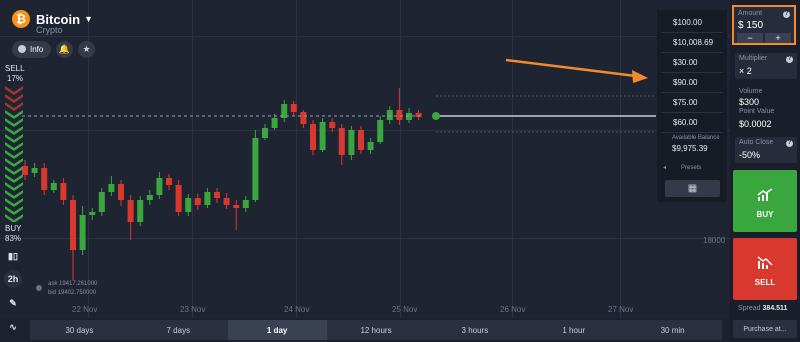 This screenshot has height=342, width=800. What do you see at coordinates (15, 68) in the screenshot?
I see `sell-sentiment-label: SELL` at bounding box center [15, 68].